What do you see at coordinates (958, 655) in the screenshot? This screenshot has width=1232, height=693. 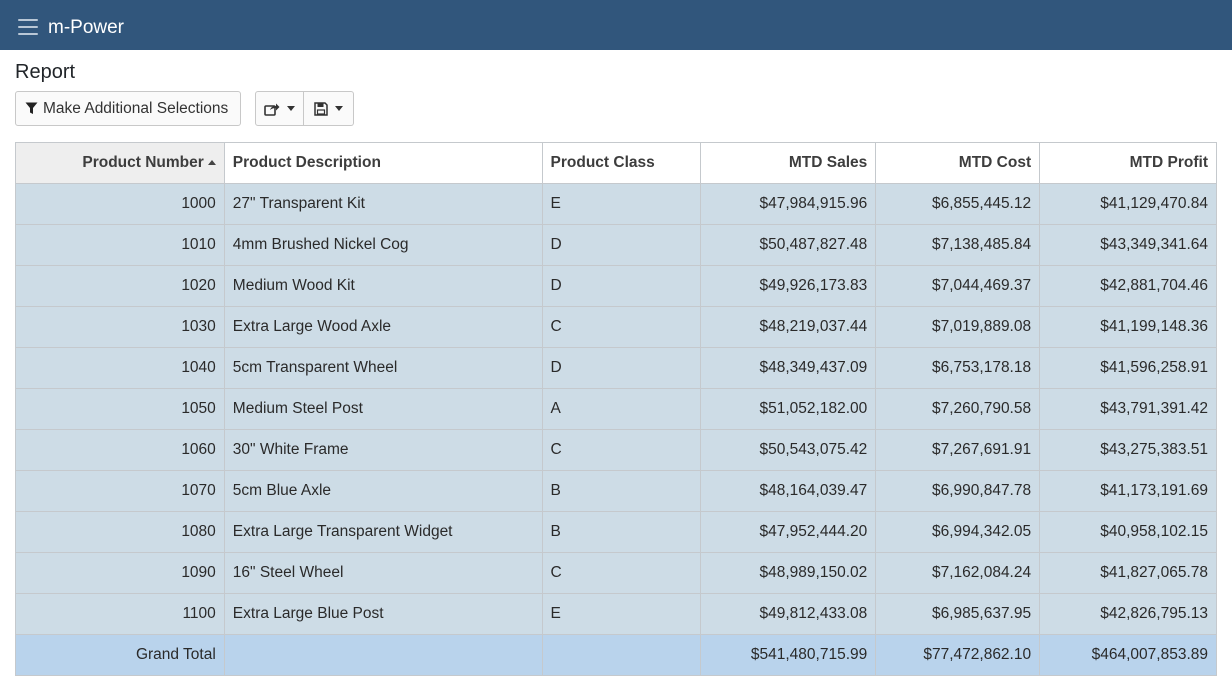 I see `grand-total-cost: $77,472,862.10` at bounding box center [958, 655].